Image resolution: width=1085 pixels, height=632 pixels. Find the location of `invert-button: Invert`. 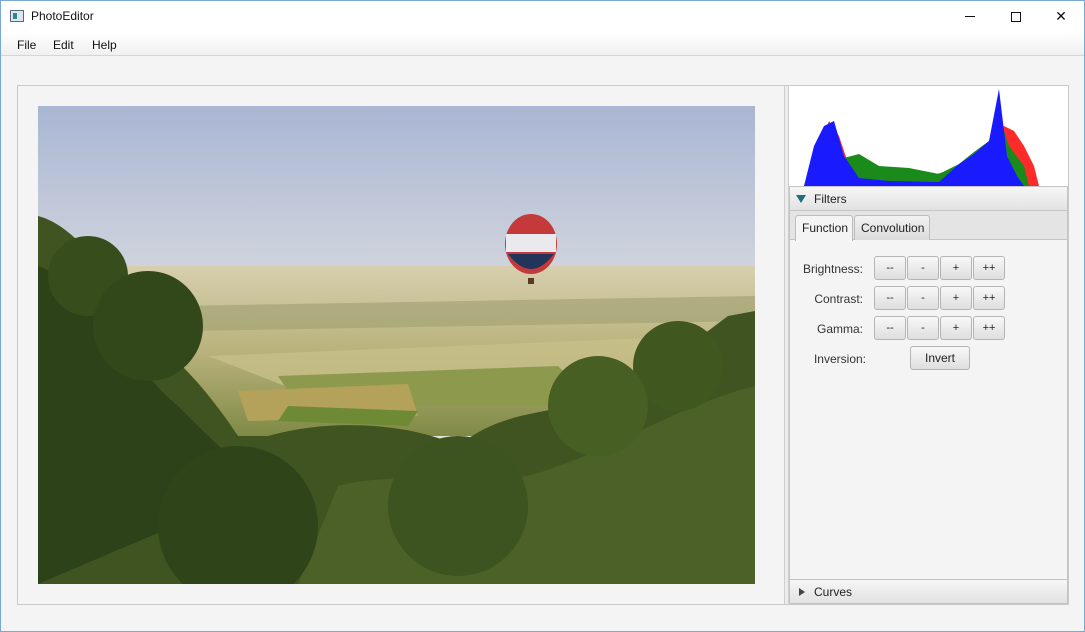

invert-button: Invert is located at coordinates (940, 358).